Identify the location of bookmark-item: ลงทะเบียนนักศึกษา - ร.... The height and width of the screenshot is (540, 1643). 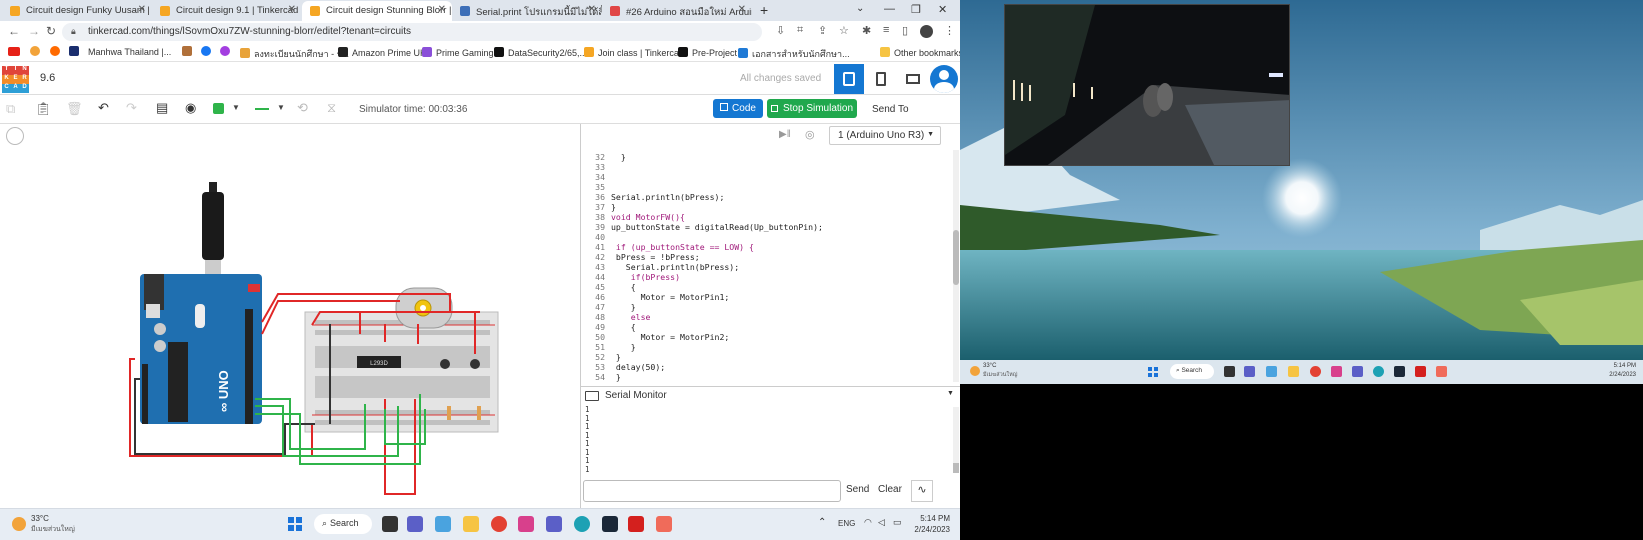
(294, 54).